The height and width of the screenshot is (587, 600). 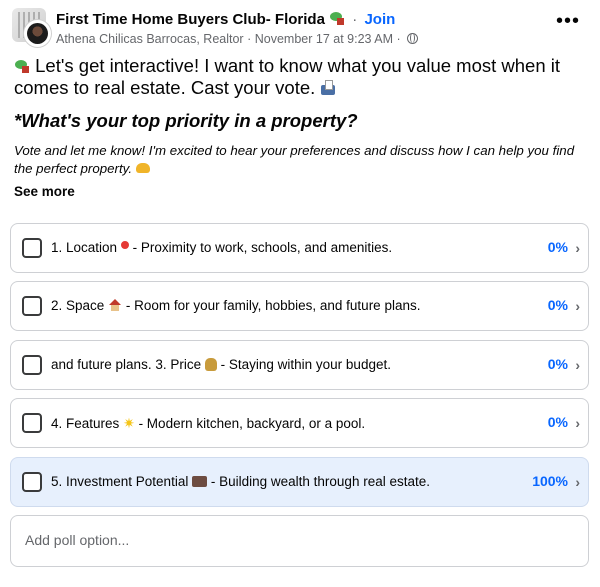 What do you see at coordinates (115, 305) in the screenshot?
I see `house-icon` at bounding box center [115, 305].